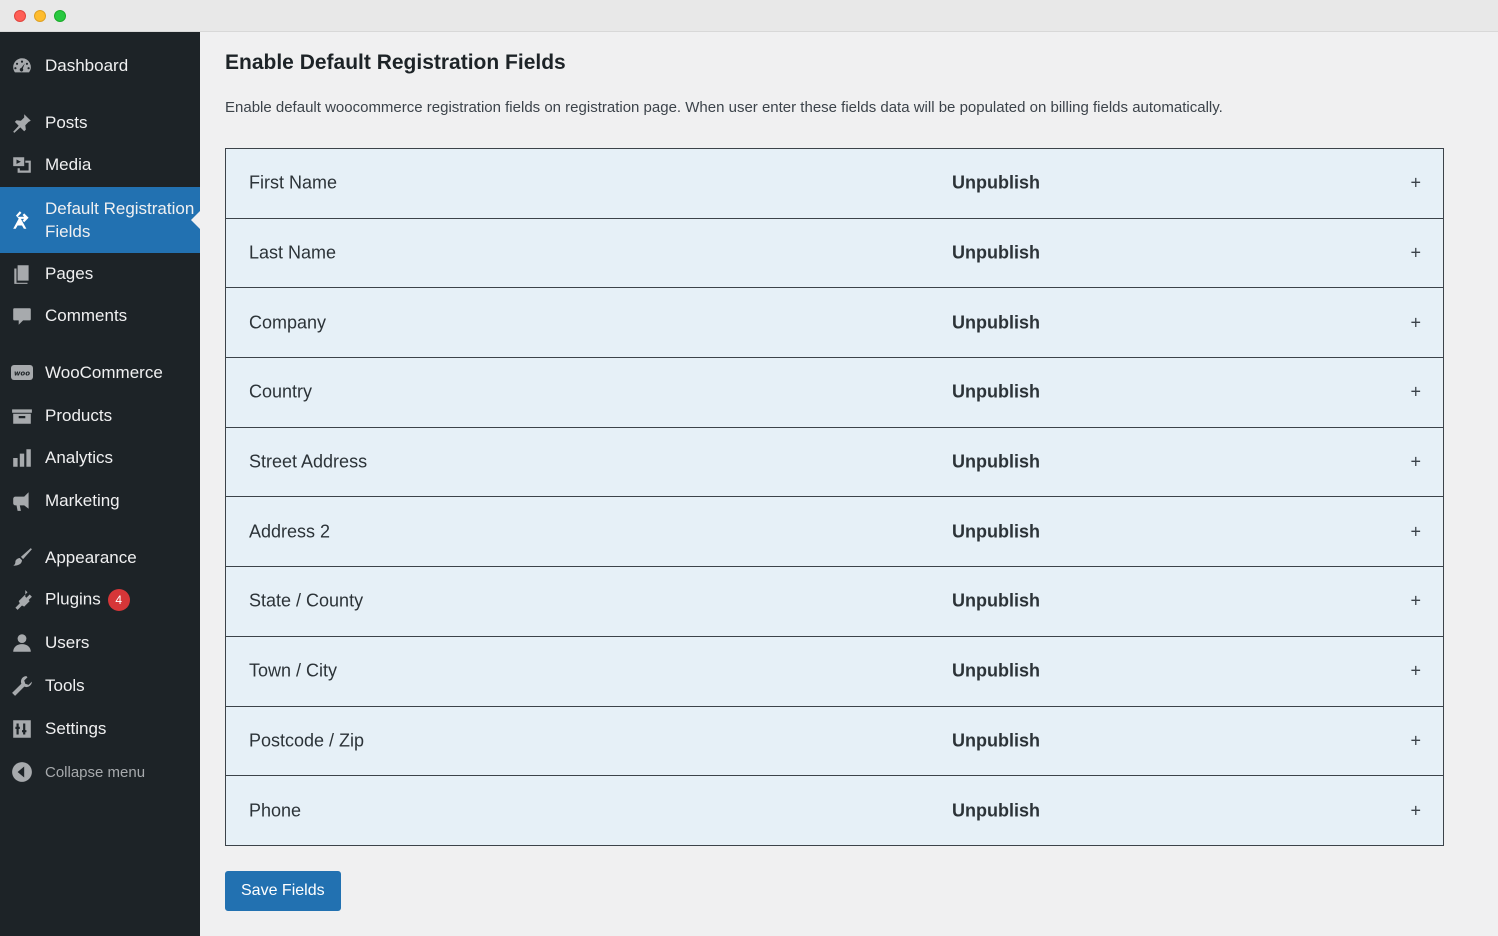  I want to click on sidebar-item-dashboard: Dashboard, so click(100, 66).